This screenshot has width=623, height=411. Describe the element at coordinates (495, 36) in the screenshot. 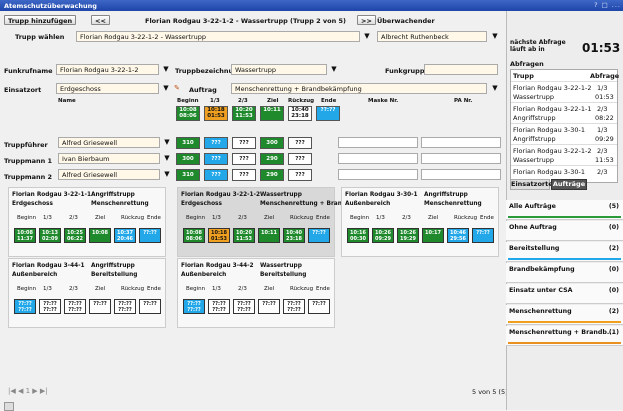

I see `monitor-dropdown-icon: ▼` at that location.